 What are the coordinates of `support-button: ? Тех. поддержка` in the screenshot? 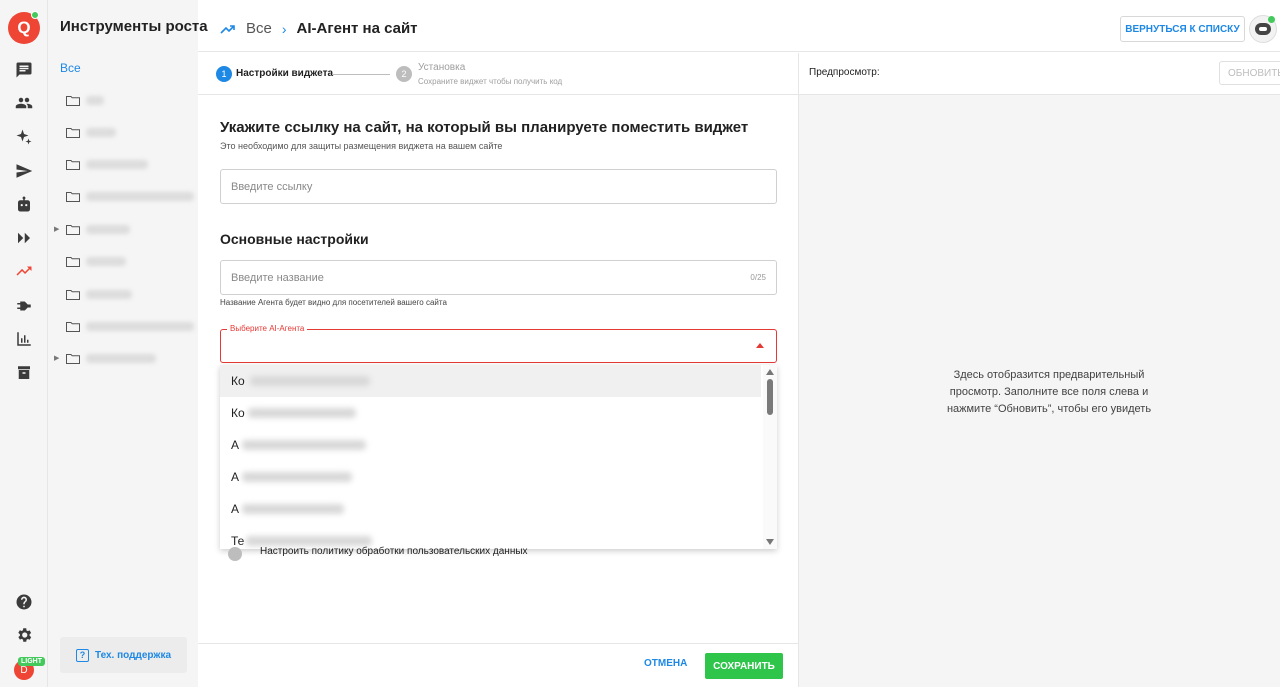 It's located at (123, 655).